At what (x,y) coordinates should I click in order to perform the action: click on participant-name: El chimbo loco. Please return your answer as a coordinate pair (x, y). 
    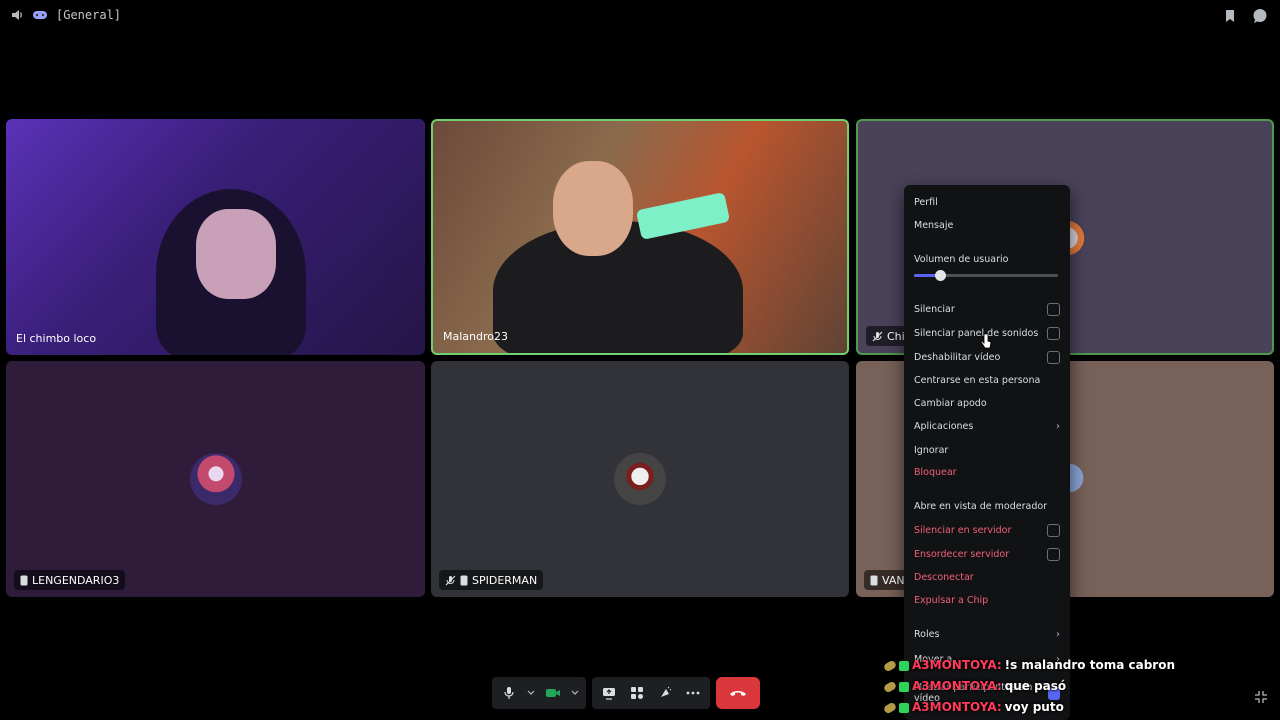
    Looking at the image, I should click on (56, 338).